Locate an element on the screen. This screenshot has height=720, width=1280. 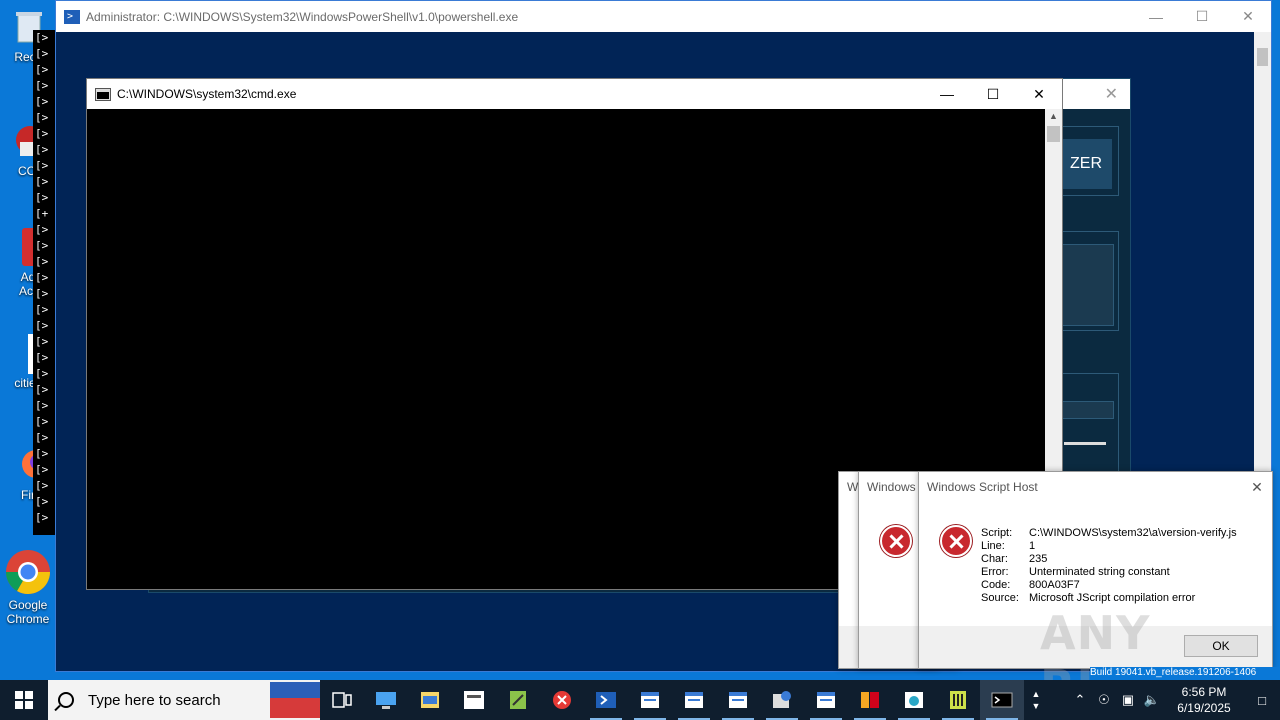
dialog-title: Windows Script Host is located at coordinates (982, 487).